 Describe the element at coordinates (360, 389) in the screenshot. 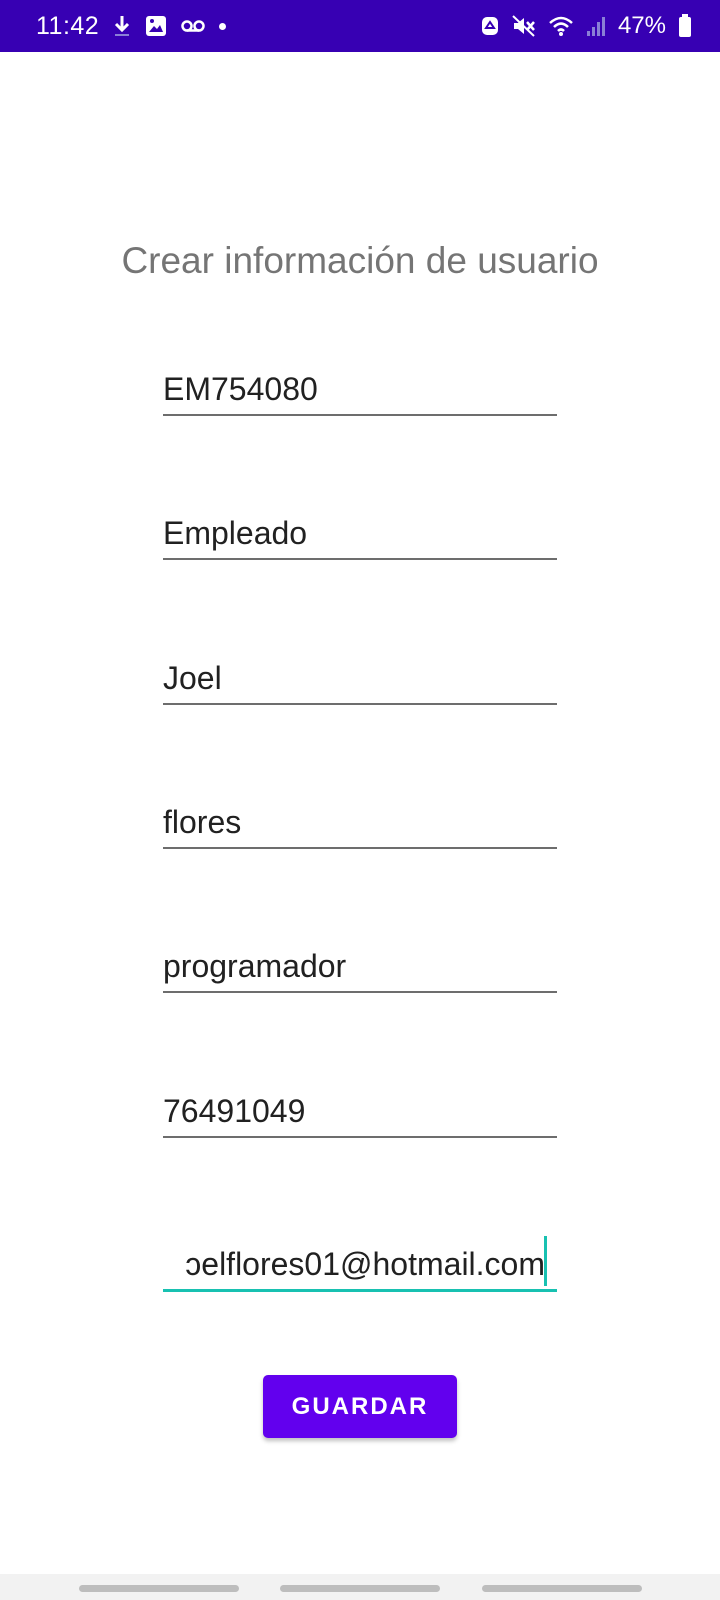

I see `codigo-input` at that location.